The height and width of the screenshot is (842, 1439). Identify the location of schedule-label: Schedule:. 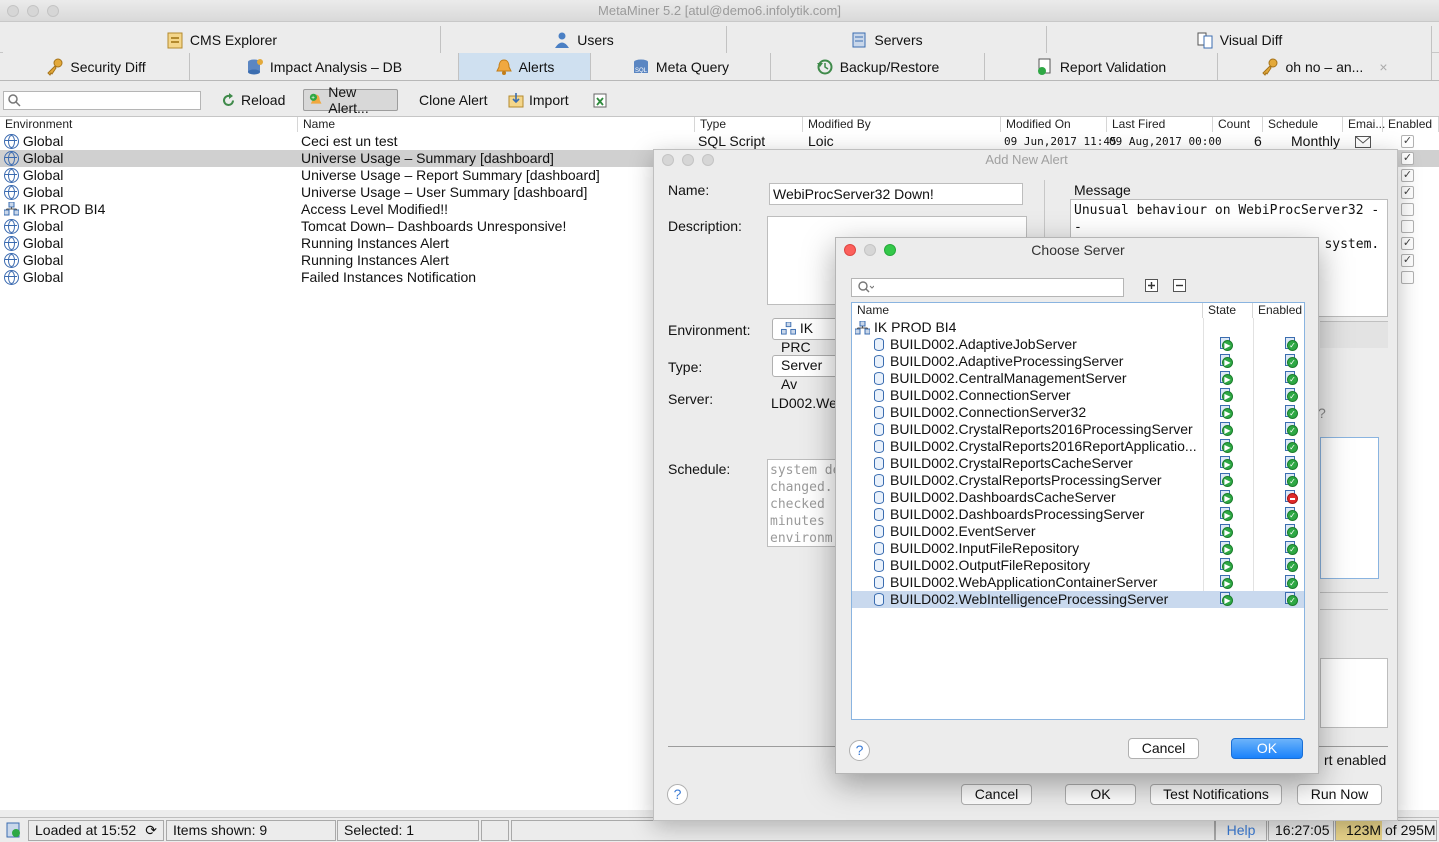
(699, 469).